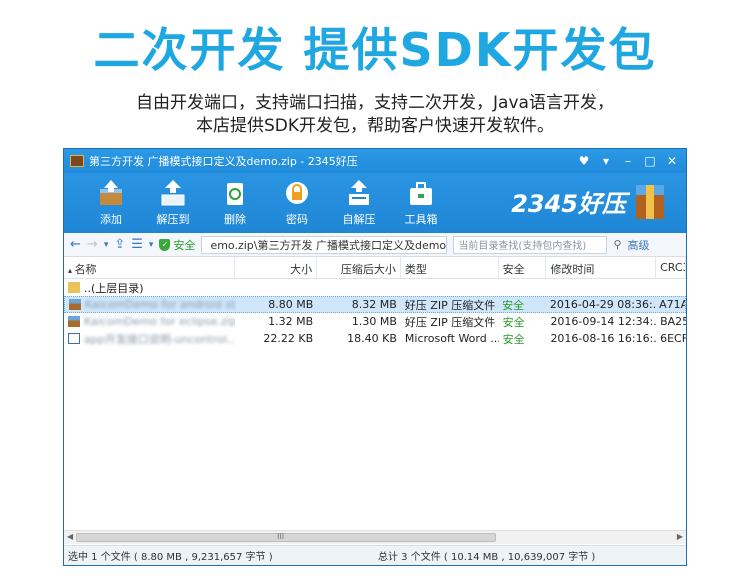 The image size is (750, 582). I want to click on skin-icon: ♥, so click(584, 161).